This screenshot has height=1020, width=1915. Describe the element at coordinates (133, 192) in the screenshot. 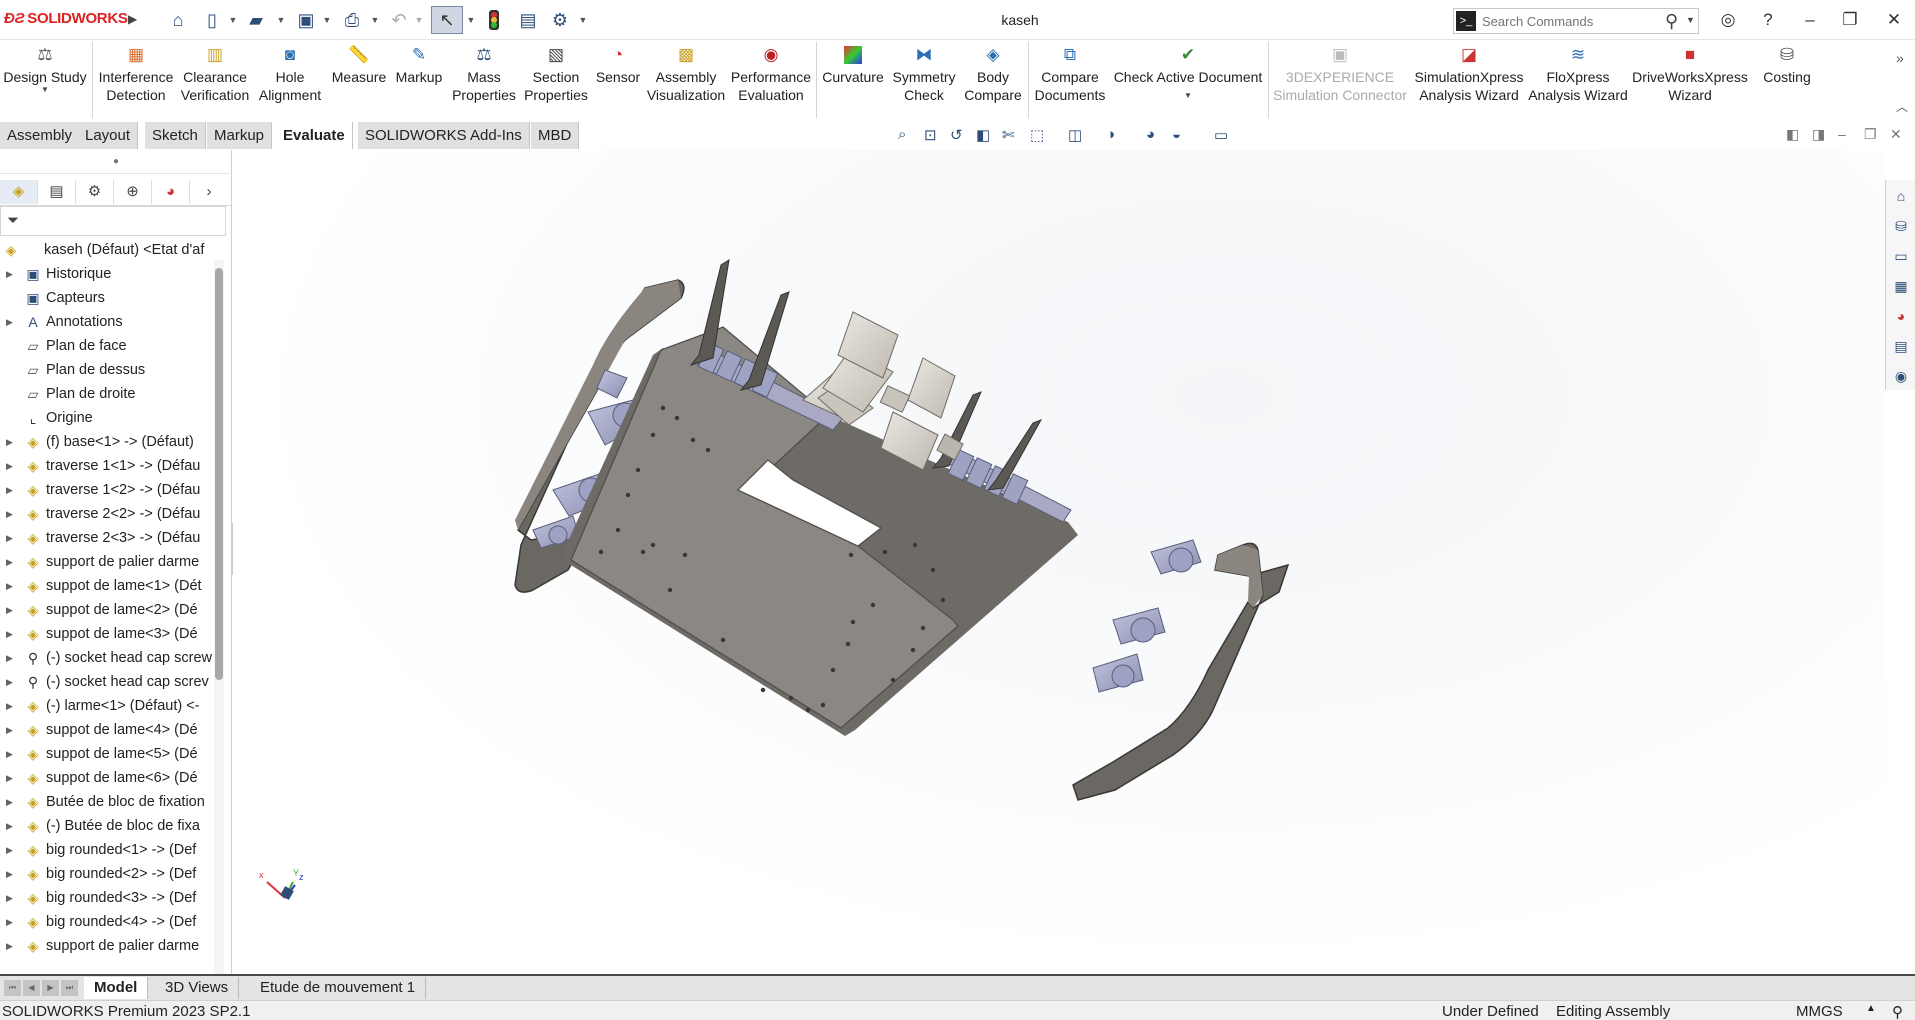

I see `dimxpert-manager-tab-icon: ⊕` at that location.